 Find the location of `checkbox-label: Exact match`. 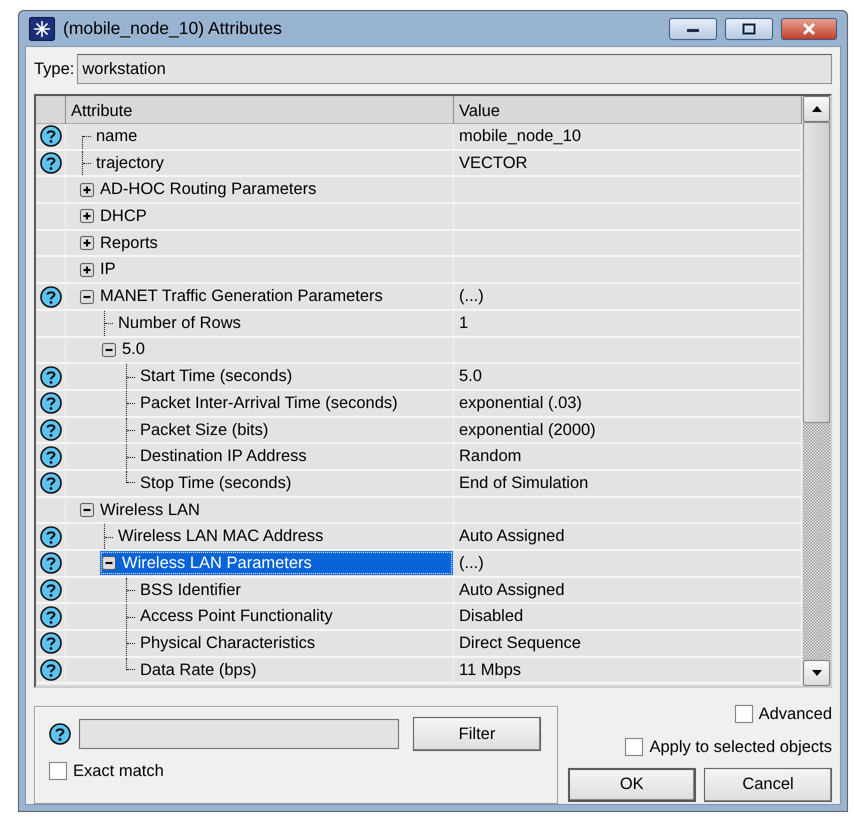

checkbox-label: Exact match is located at coordinates (118, 771).